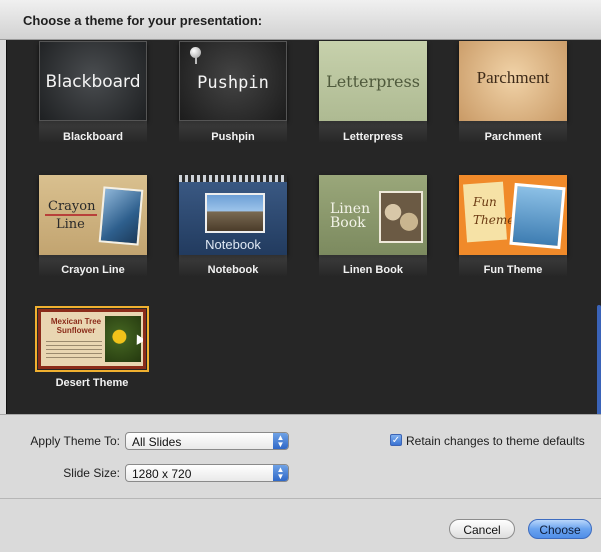 This screenshot has height=552, width=601. I want to click on thumbnail-title-line2: Theme, so click(494, 220).